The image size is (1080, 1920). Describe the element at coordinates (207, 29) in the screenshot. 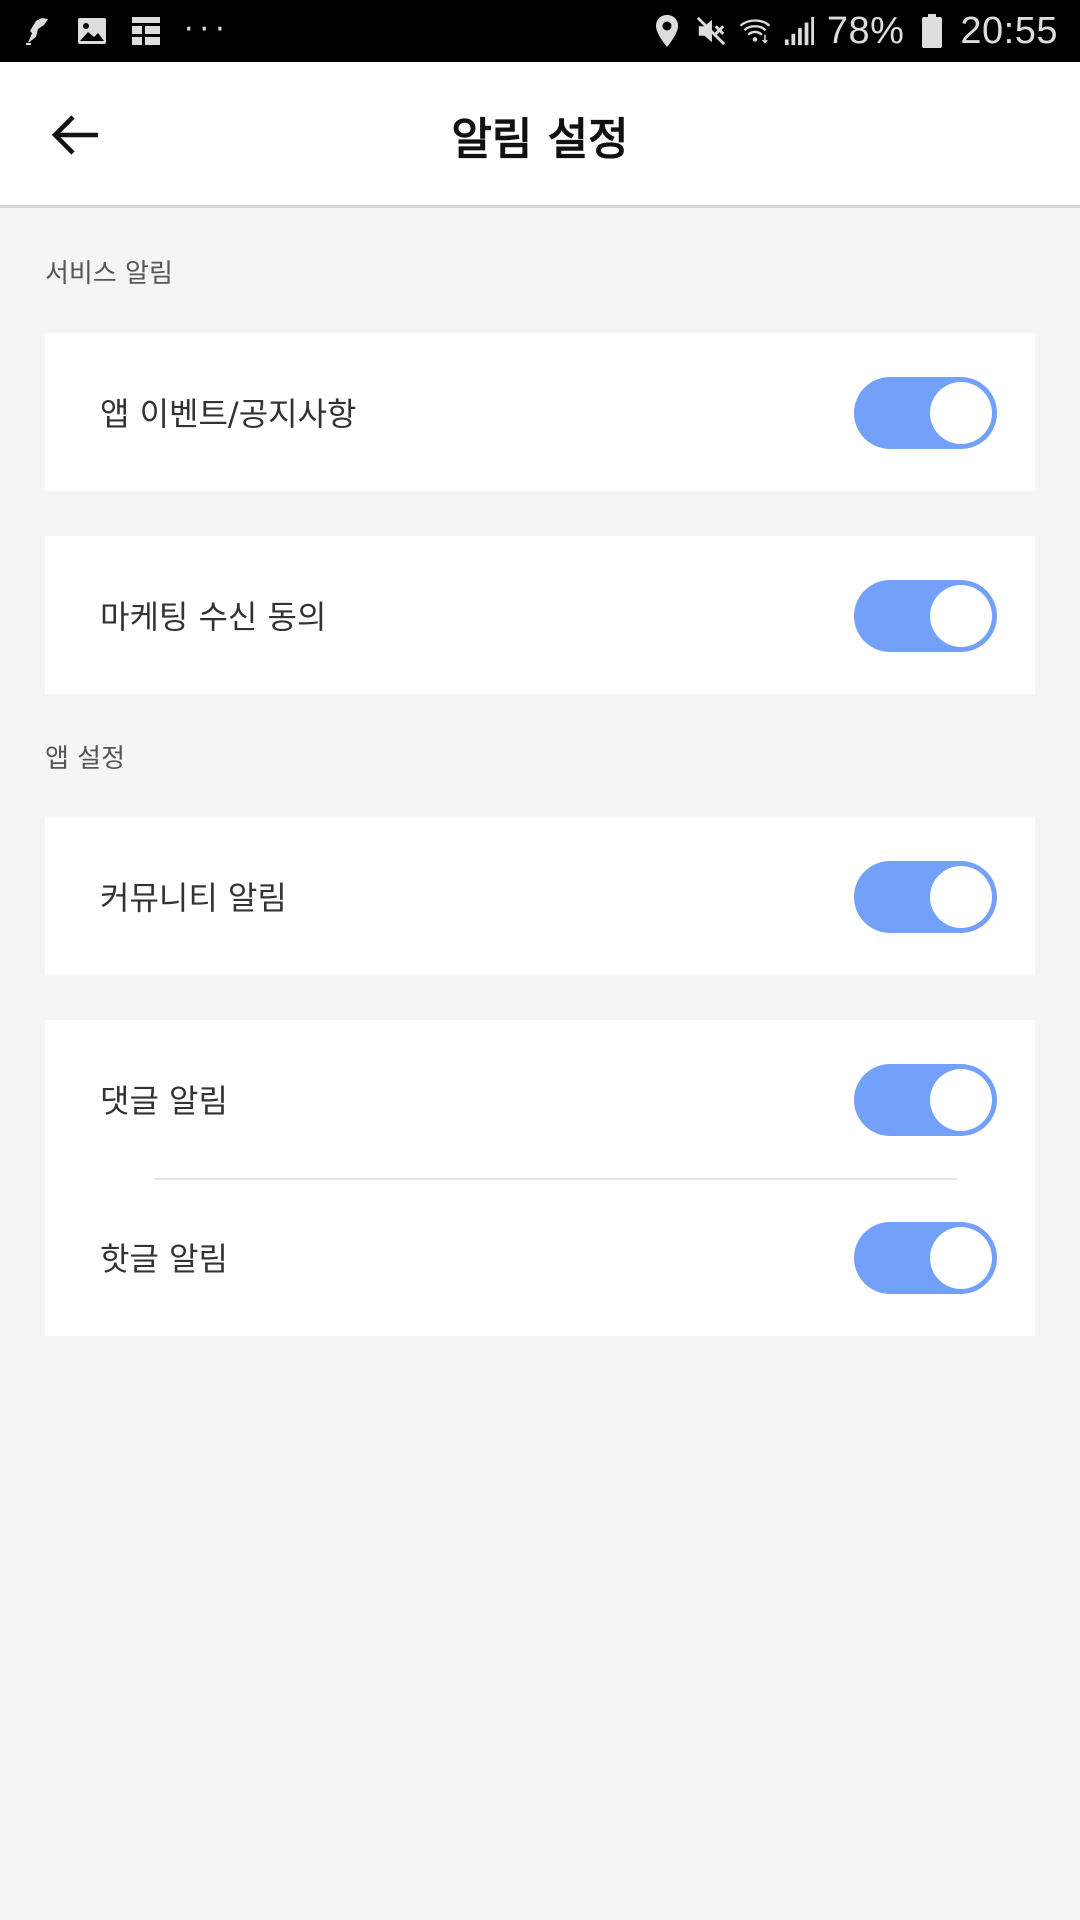

I see `more-icon: ···` at that location.